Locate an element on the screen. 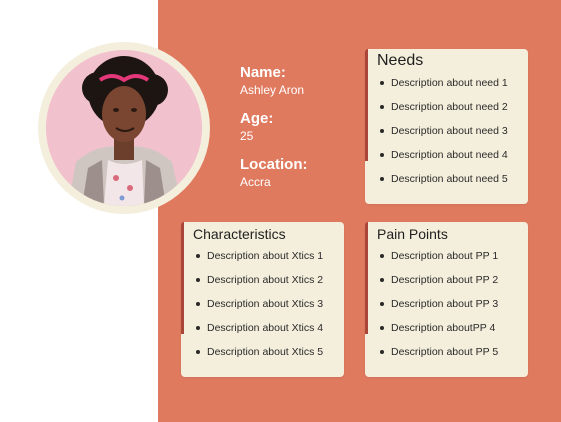 Image resolution: width=561 pixels, height=422 pixels. profile-name: Name: Ashley Aron is located at coordinates (272, 80).